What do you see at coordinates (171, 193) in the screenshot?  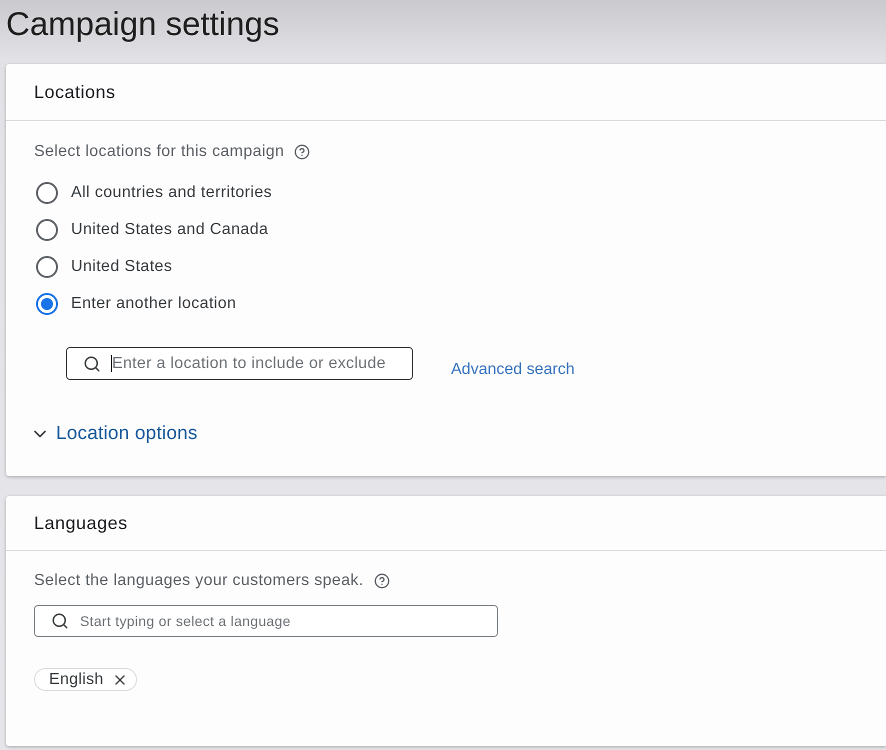 I see `radio-label: All countries and territories` at bounding box center [171, 193].